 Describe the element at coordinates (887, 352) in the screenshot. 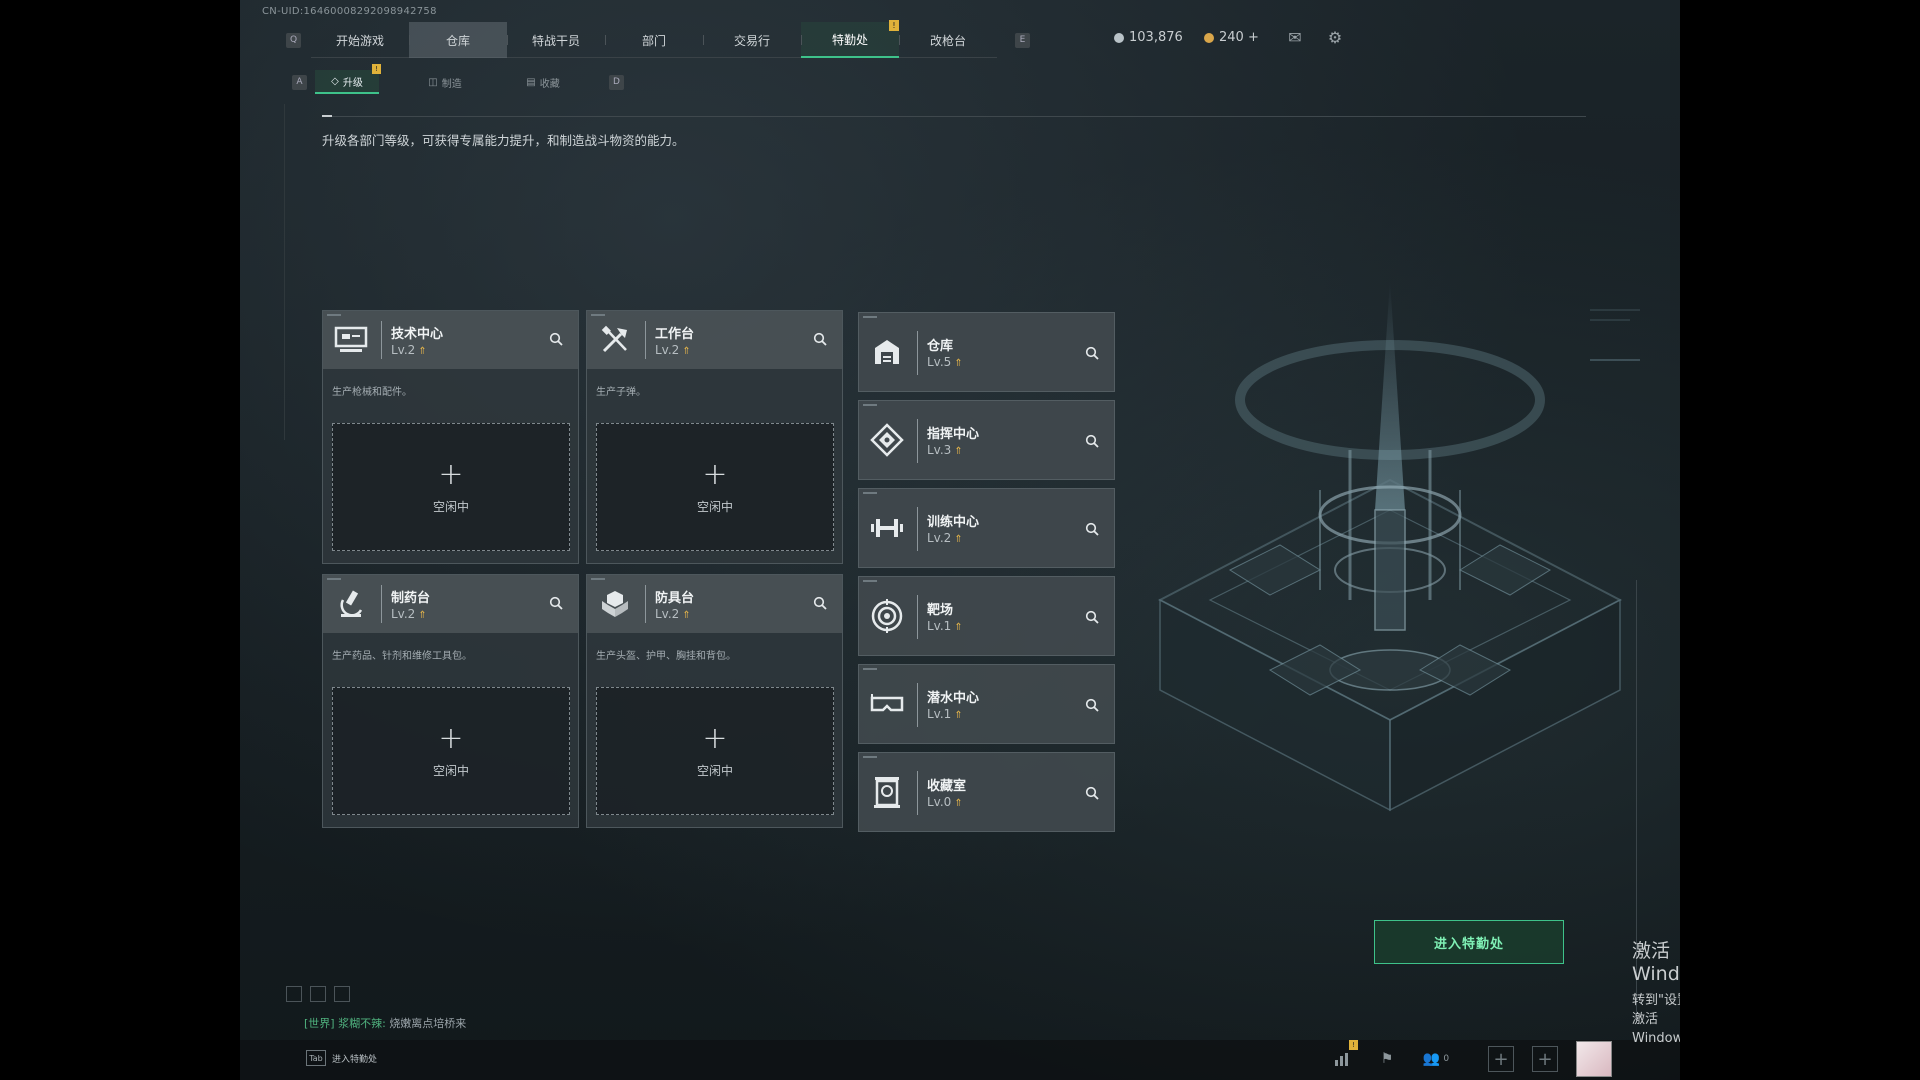

I see `warehouse-icon` at that location.